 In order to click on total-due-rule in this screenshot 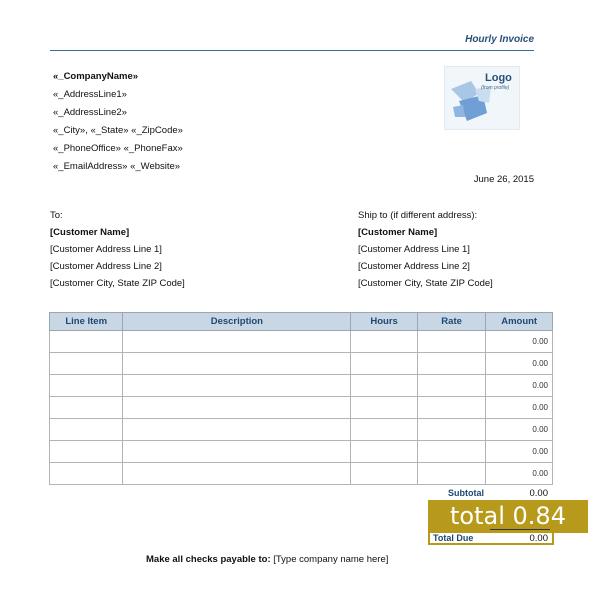, I will do `click(520, 529)`.